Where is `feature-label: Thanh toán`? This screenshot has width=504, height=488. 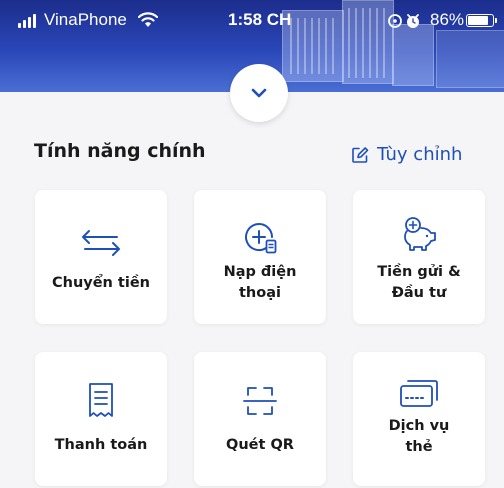
feature-label: Thanh toán is located at coordinates (101, 445).